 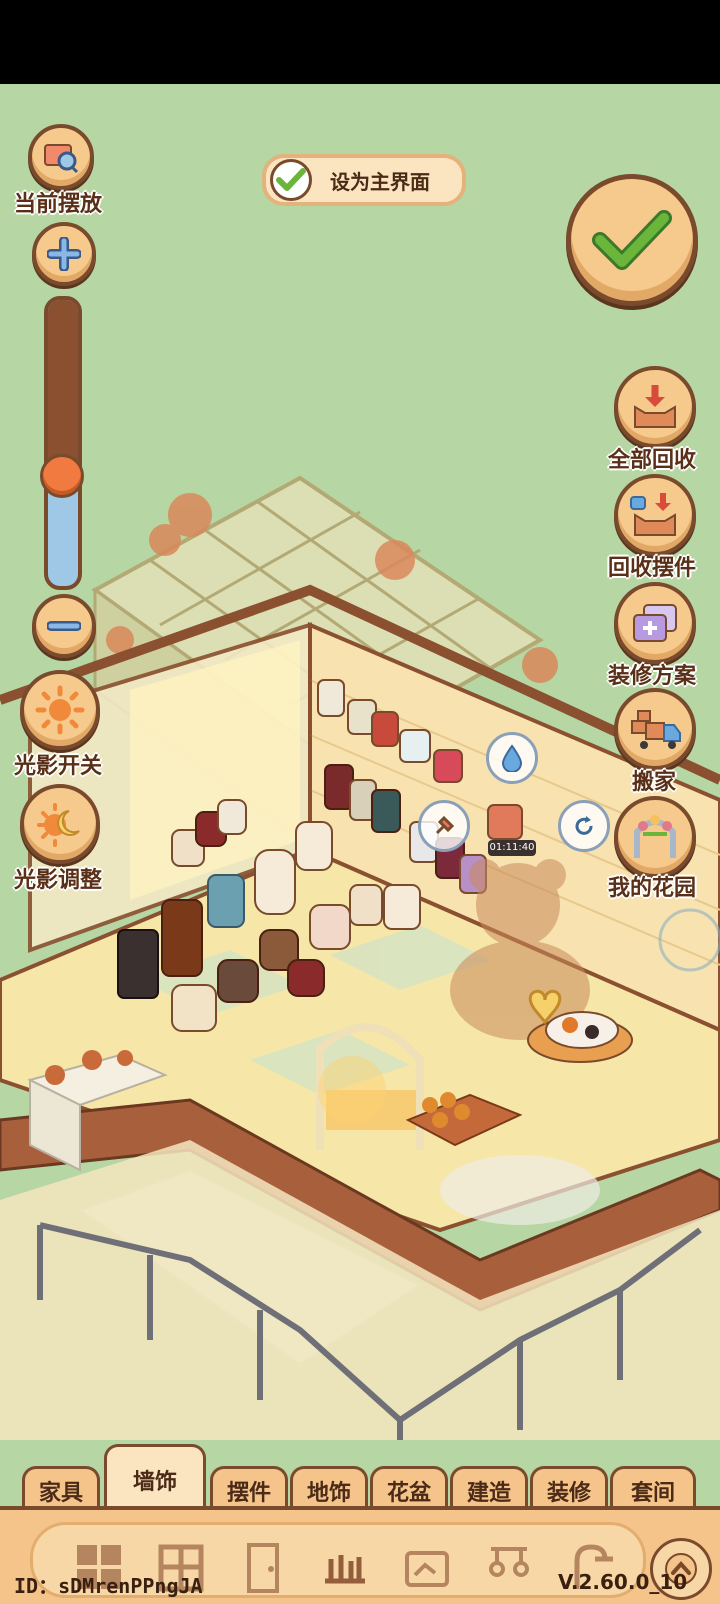 I want to click on zoom-slider, so click(x=63, y=443).